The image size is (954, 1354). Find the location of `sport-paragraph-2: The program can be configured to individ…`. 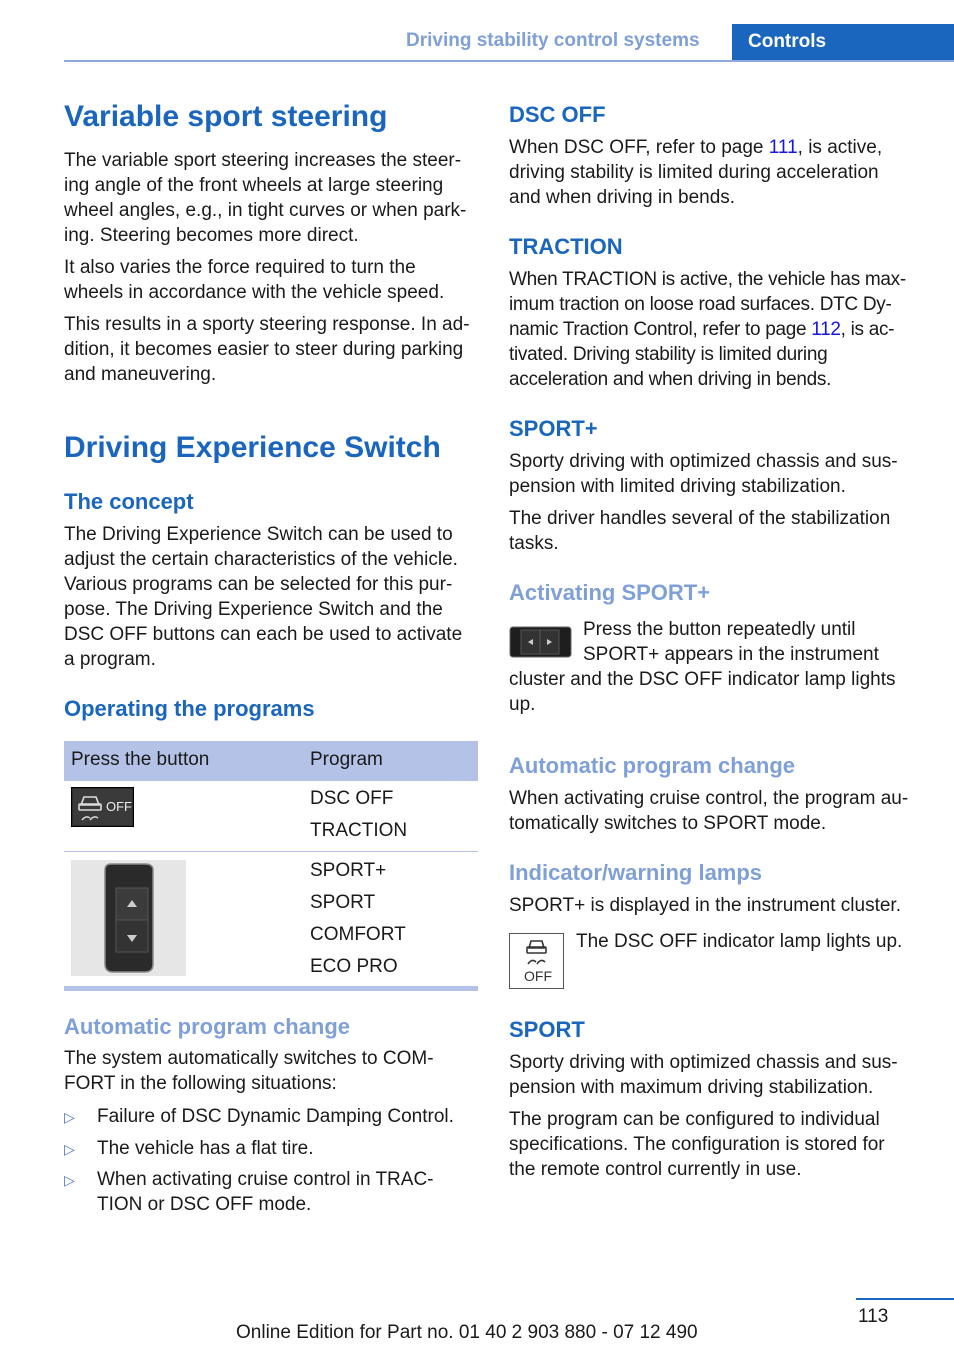

sport-paragraph-2: The program can be configured to individ… is located at coordinates (697, 1144).